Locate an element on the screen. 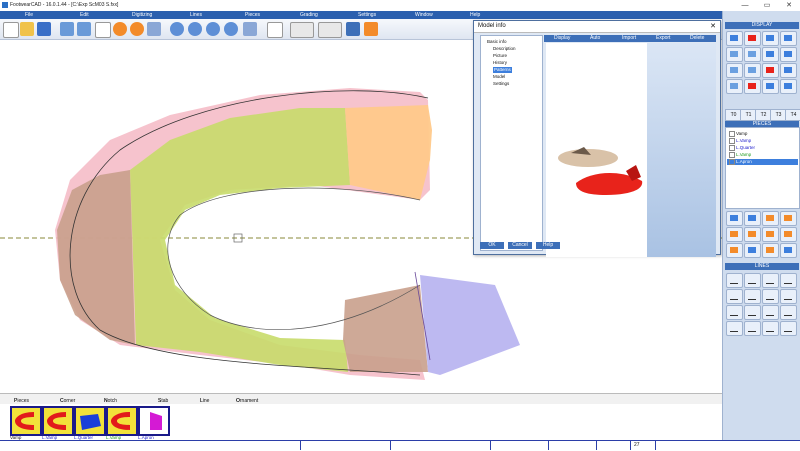  line-tool-8-icon is located at coordinates (788, 296).